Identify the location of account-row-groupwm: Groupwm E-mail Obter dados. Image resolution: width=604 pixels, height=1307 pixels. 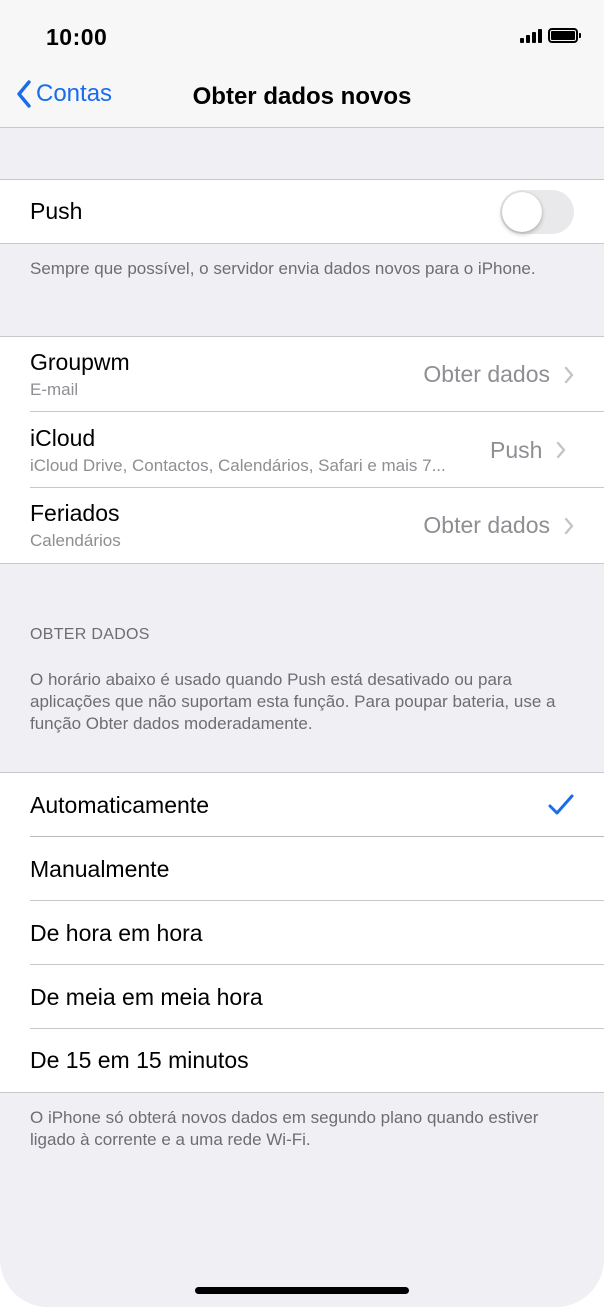
(302, 374).